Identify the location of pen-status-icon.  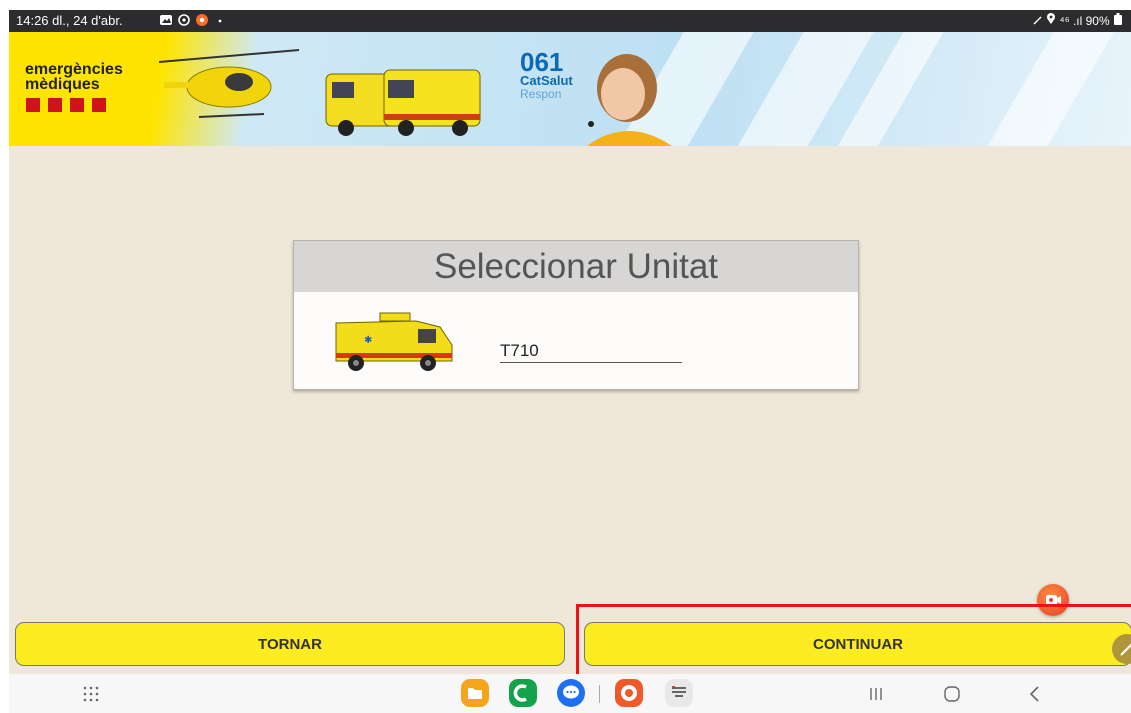
(1037, 20).